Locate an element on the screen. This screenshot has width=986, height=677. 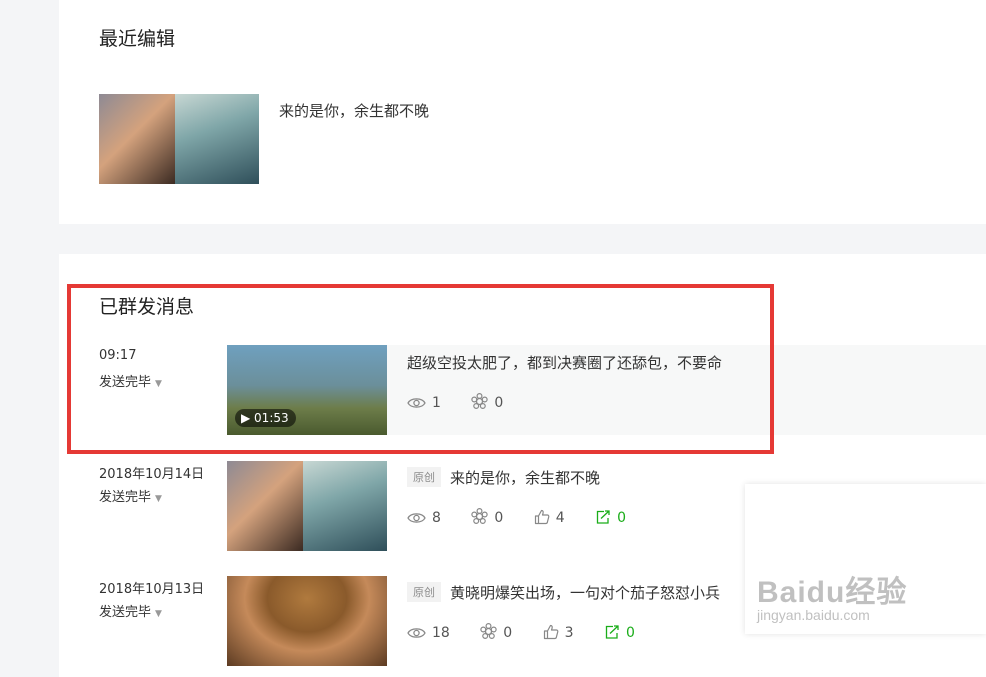
message-stats: 18 0 3 0 is located at coordinates (534, 631).